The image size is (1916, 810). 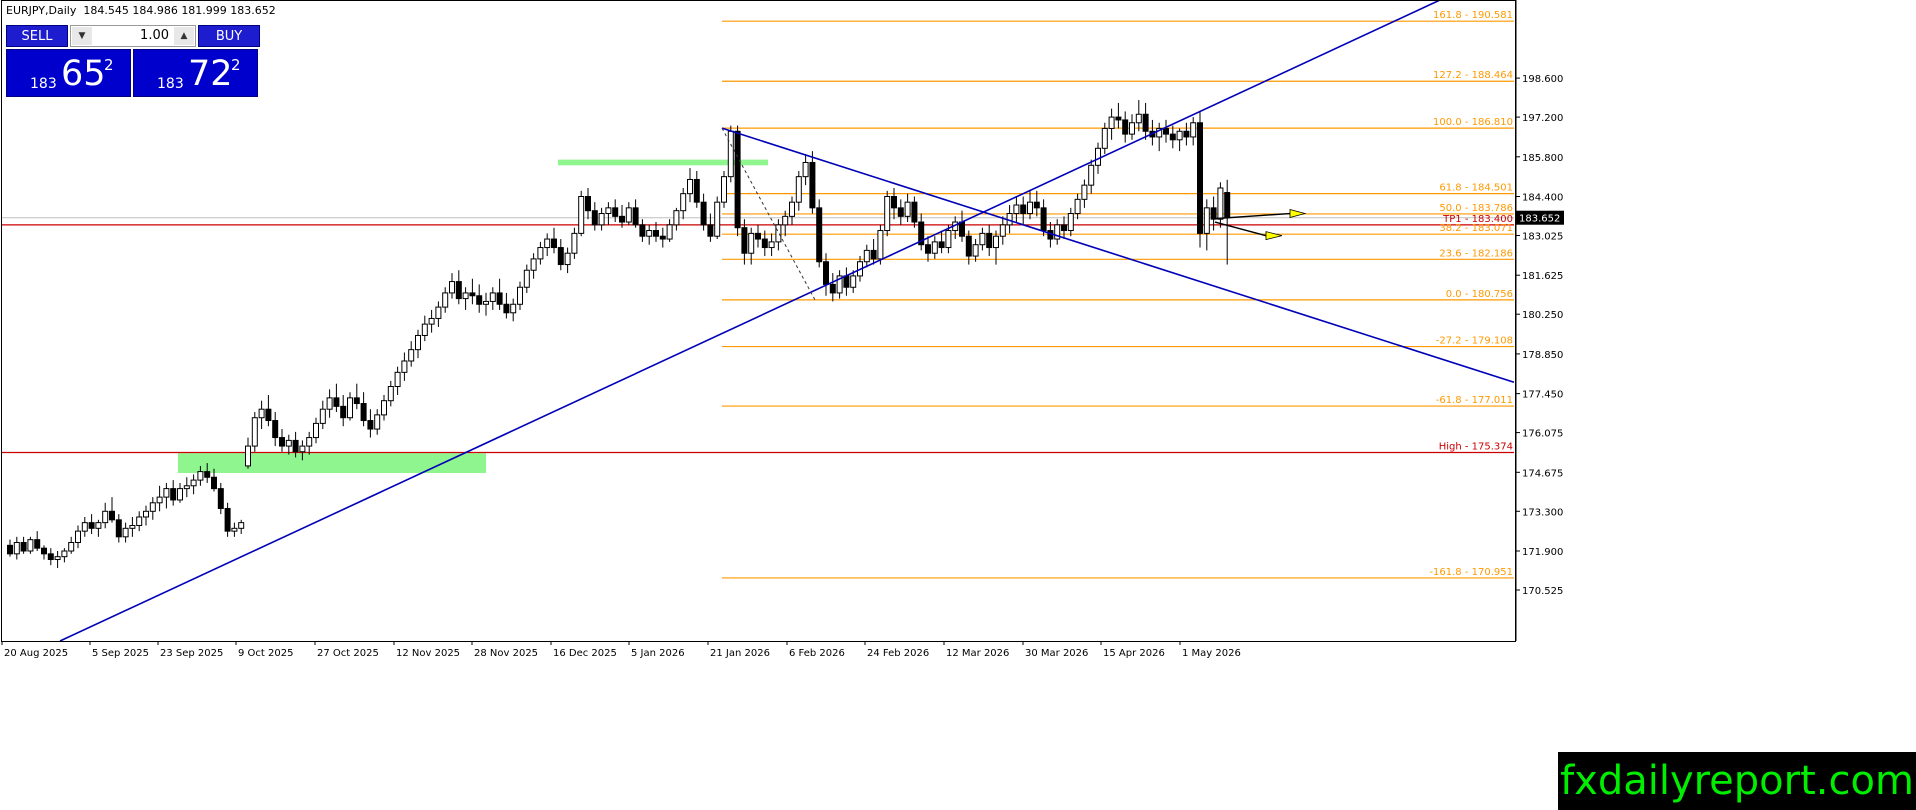 What do you see at coordinates (1542, 198) in the screenshot?
I see `price-tick-label: 184.400` at bounding box center [1542, 198].